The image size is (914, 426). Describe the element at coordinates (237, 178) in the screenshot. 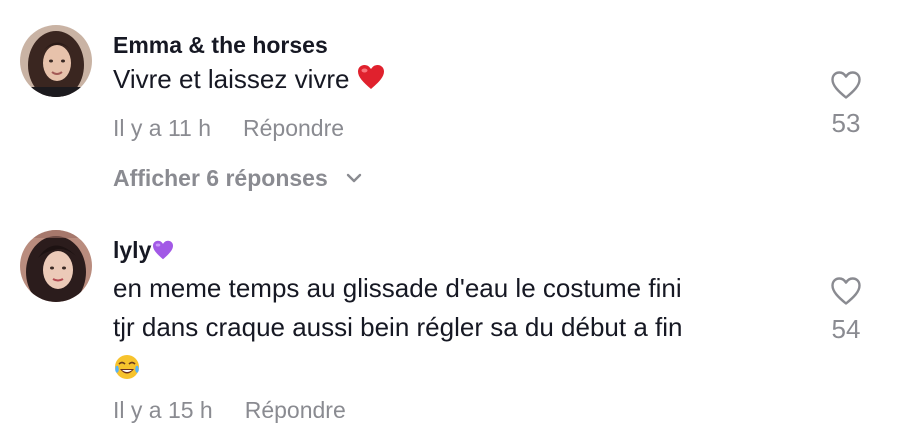

I see `view-replies-button: Afficher 6 réponses` at that location.